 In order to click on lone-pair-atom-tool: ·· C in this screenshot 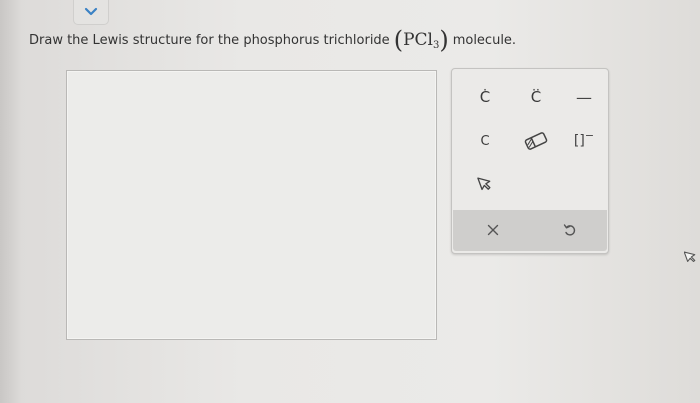, I will do `click(536, 97)`.